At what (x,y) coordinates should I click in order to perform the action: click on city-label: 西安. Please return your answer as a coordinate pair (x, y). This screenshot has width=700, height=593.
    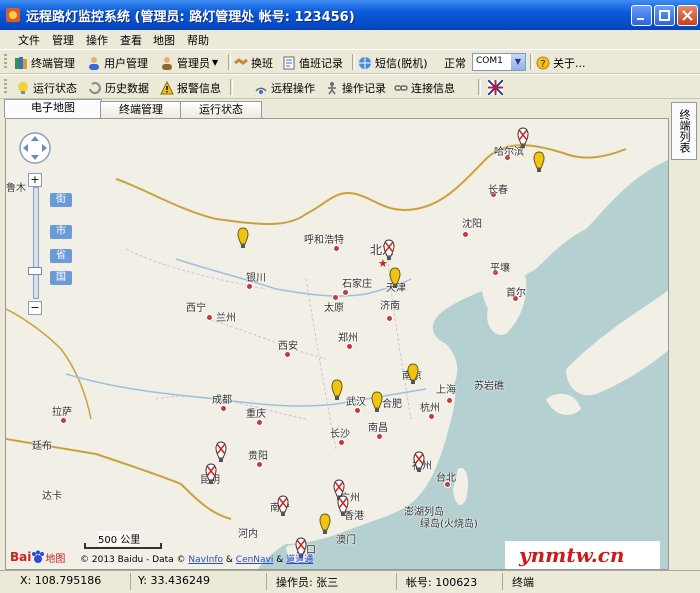
    Looking at the image, I should click on (288, 346).